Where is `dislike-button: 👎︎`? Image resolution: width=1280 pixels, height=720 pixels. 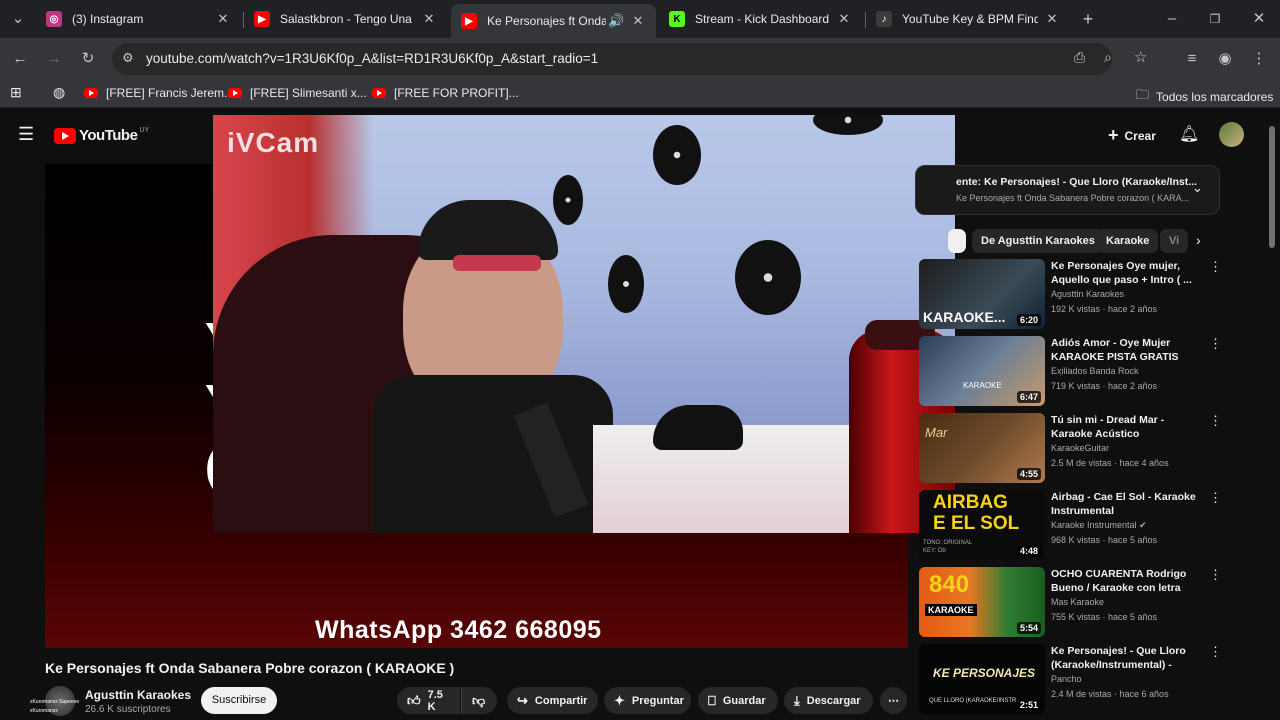
dislike-button: 👎︎ is located at coordinates (479, 700).